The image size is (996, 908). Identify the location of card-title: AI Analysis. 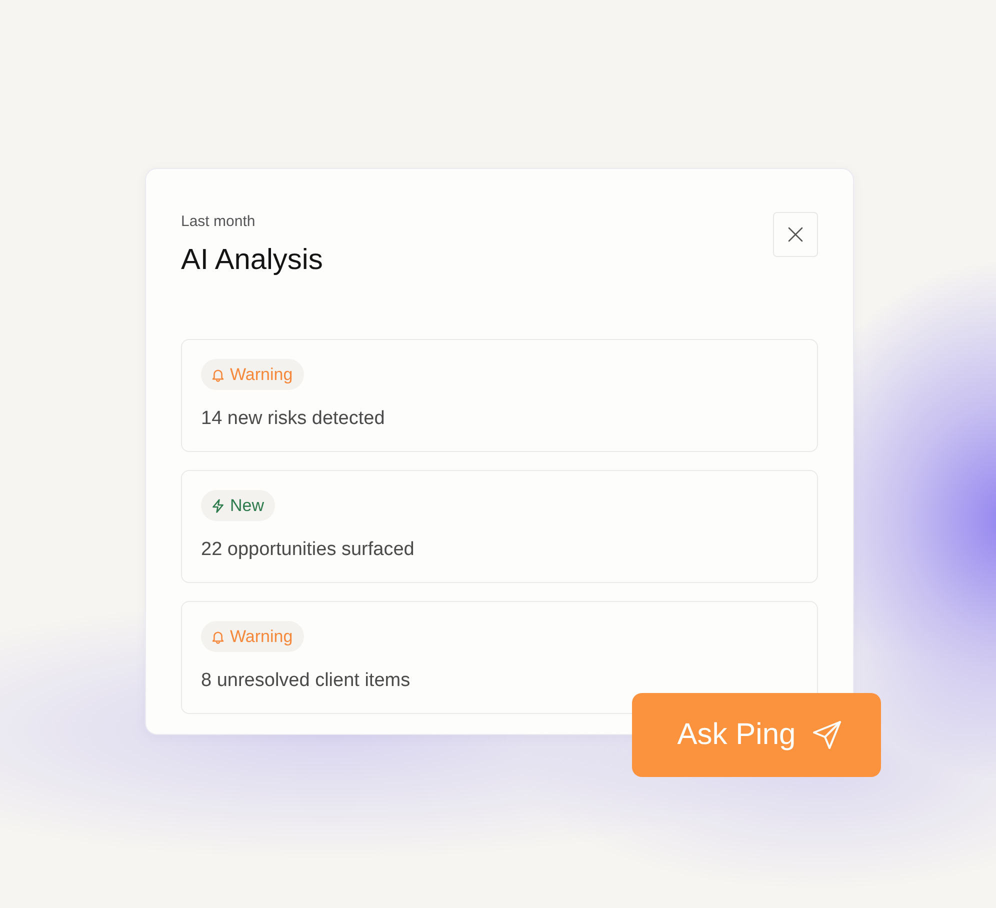
(252, 260).